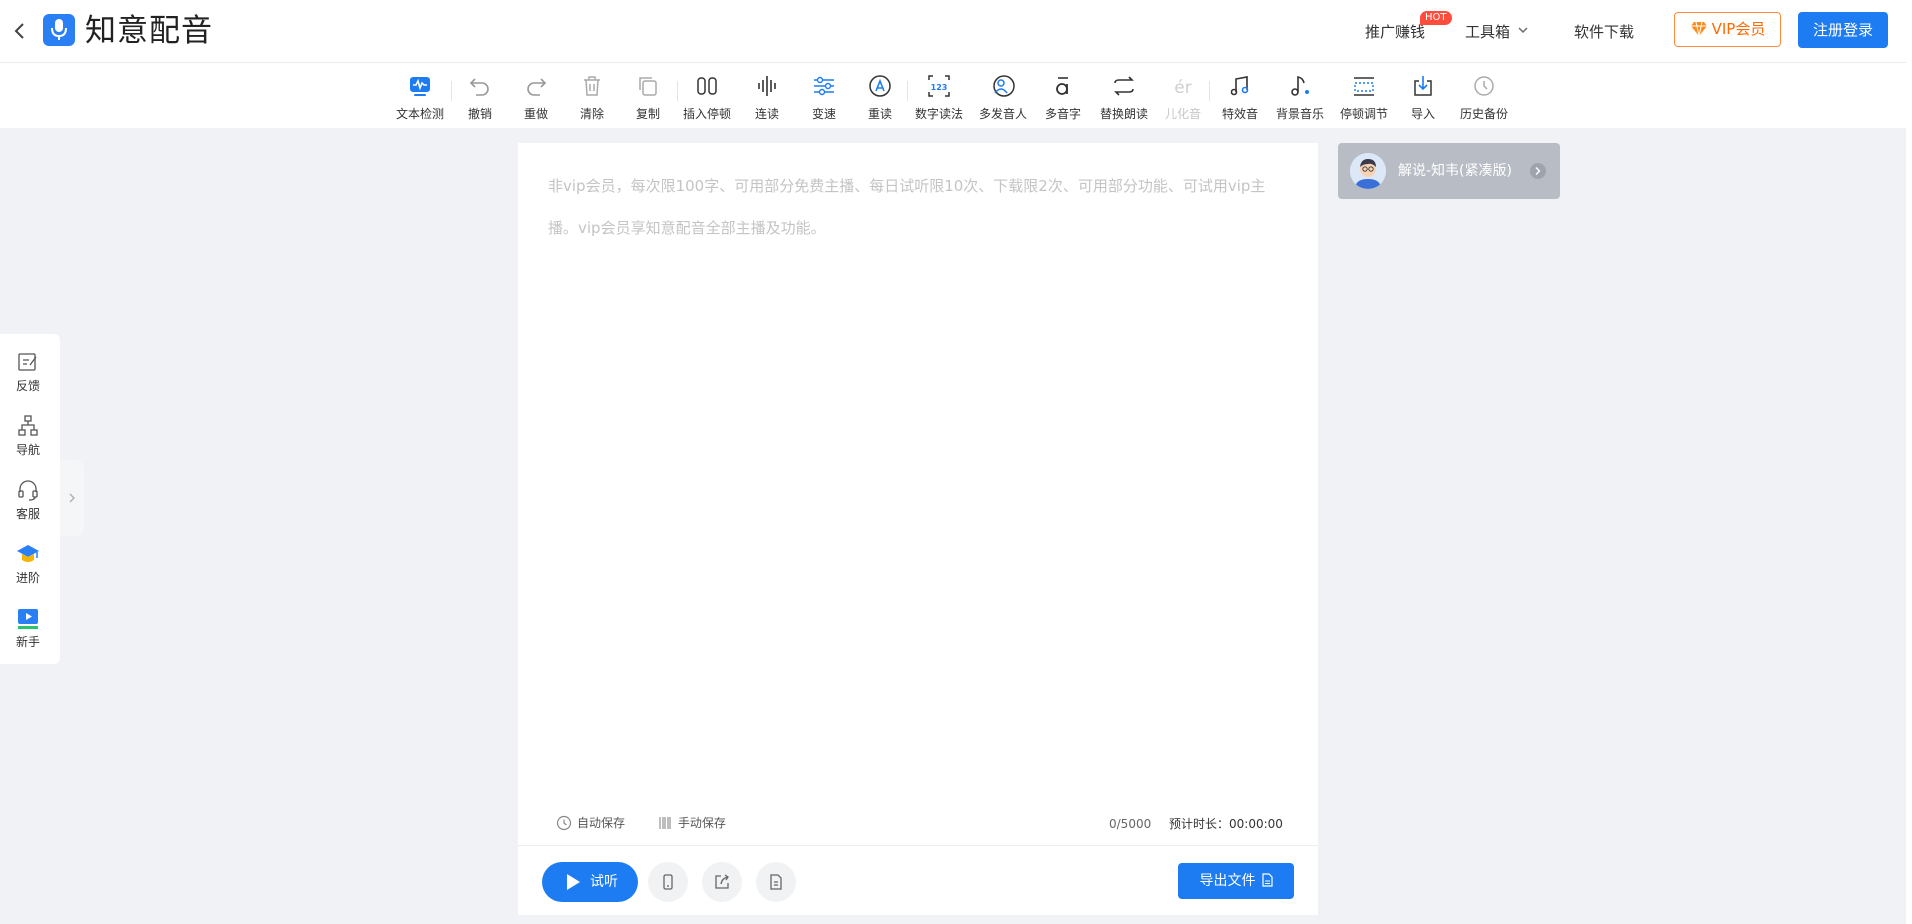 The width and height of the screenshot is (1912, 924). What do you see at coordinates (1436, 18) in the screenshot?
I see `hot-badge: HOT` at bounding box center [1436, 18].